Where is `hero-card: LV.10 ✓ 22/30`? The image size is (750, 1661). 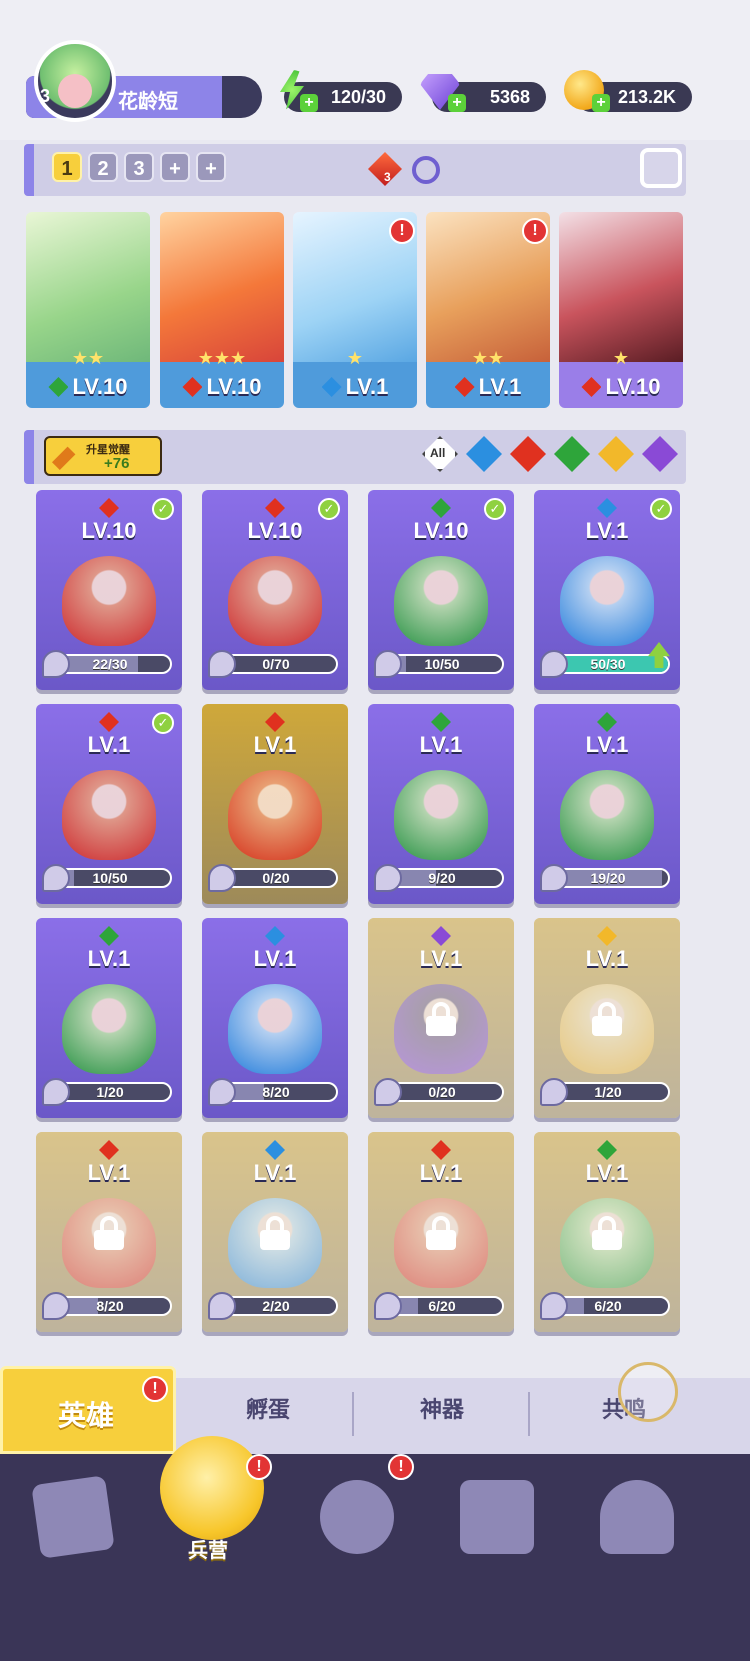 hero-card: LV.10 ✓ 22/30 is located at coordinates (109, 590).